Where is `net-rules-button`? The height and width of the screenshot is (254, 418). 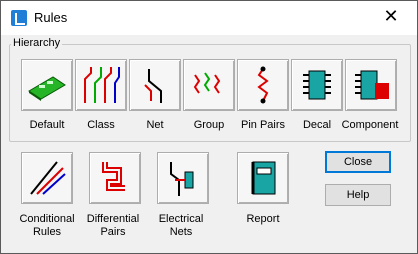
net-rules-button is located at coordinates (155, 85).